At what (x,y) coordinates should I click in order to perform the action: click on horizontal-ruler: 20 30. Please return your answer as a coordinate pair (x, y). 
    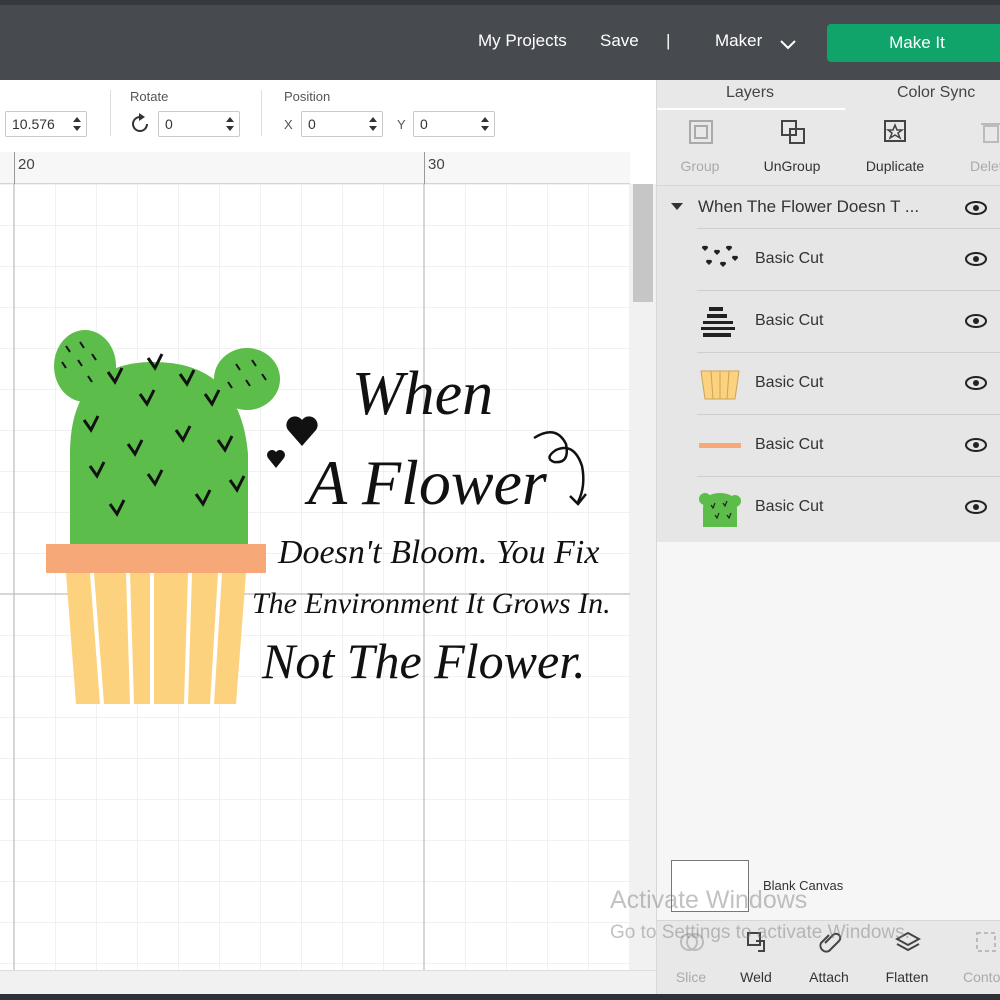
    Looking at the image, I should click on (315, 168).